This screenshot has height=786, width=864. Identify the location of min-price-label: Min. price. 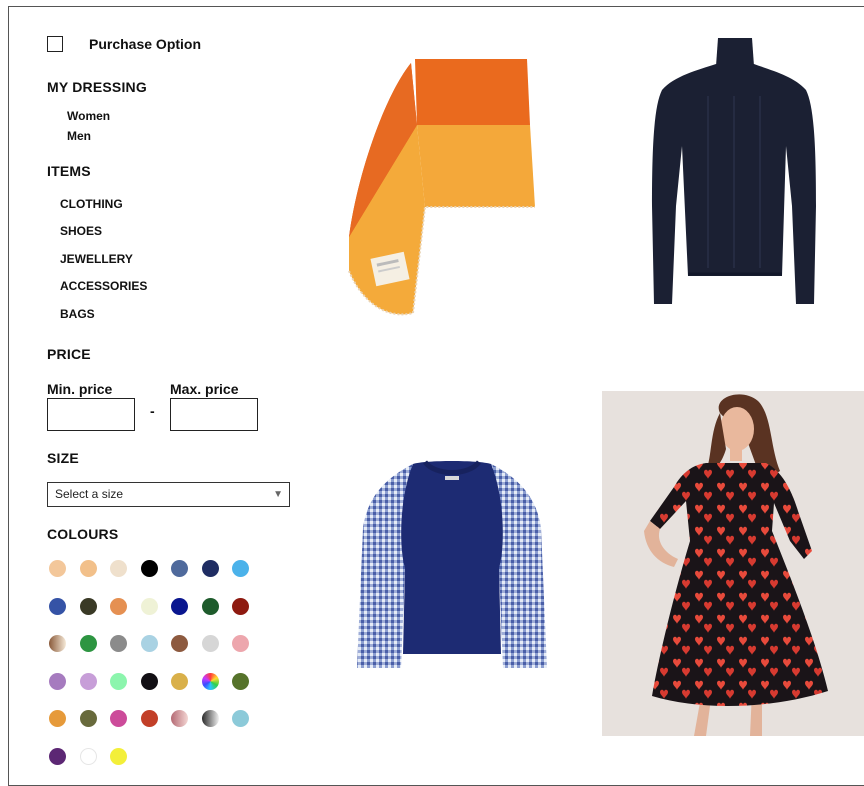
(80, 389).